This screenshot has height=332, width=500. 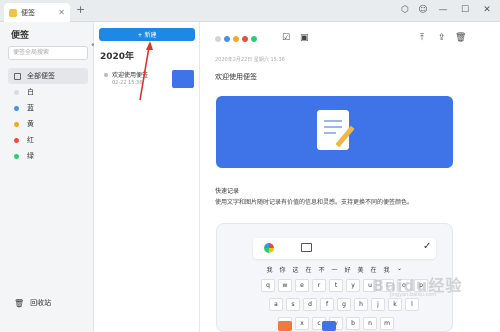 I want to click on trash-button: 🗑 回收站, so click(x=32, y=303).